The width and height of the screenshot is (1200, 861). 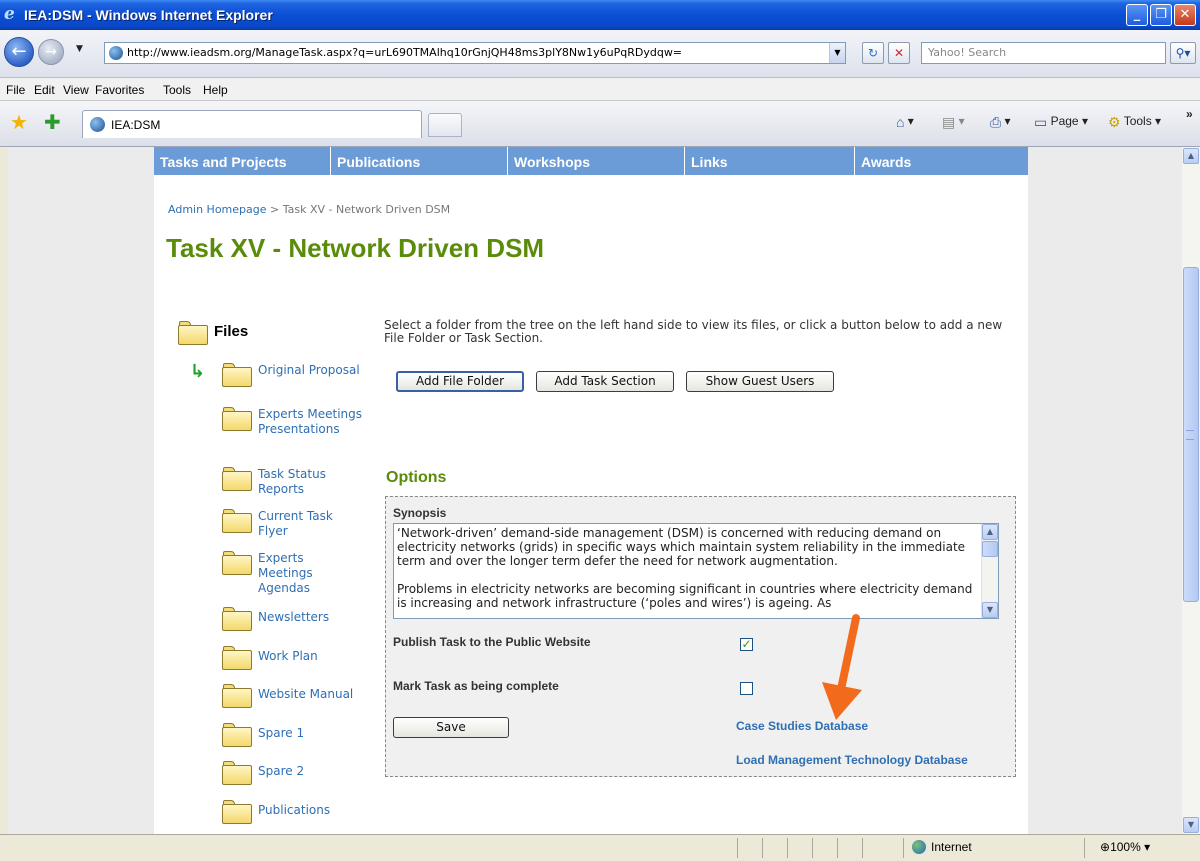 What do you see at coordinates (953, 122) in the screenshot?
I see `feeds-button: ▤ ▾` at bounding box center [953, 122].